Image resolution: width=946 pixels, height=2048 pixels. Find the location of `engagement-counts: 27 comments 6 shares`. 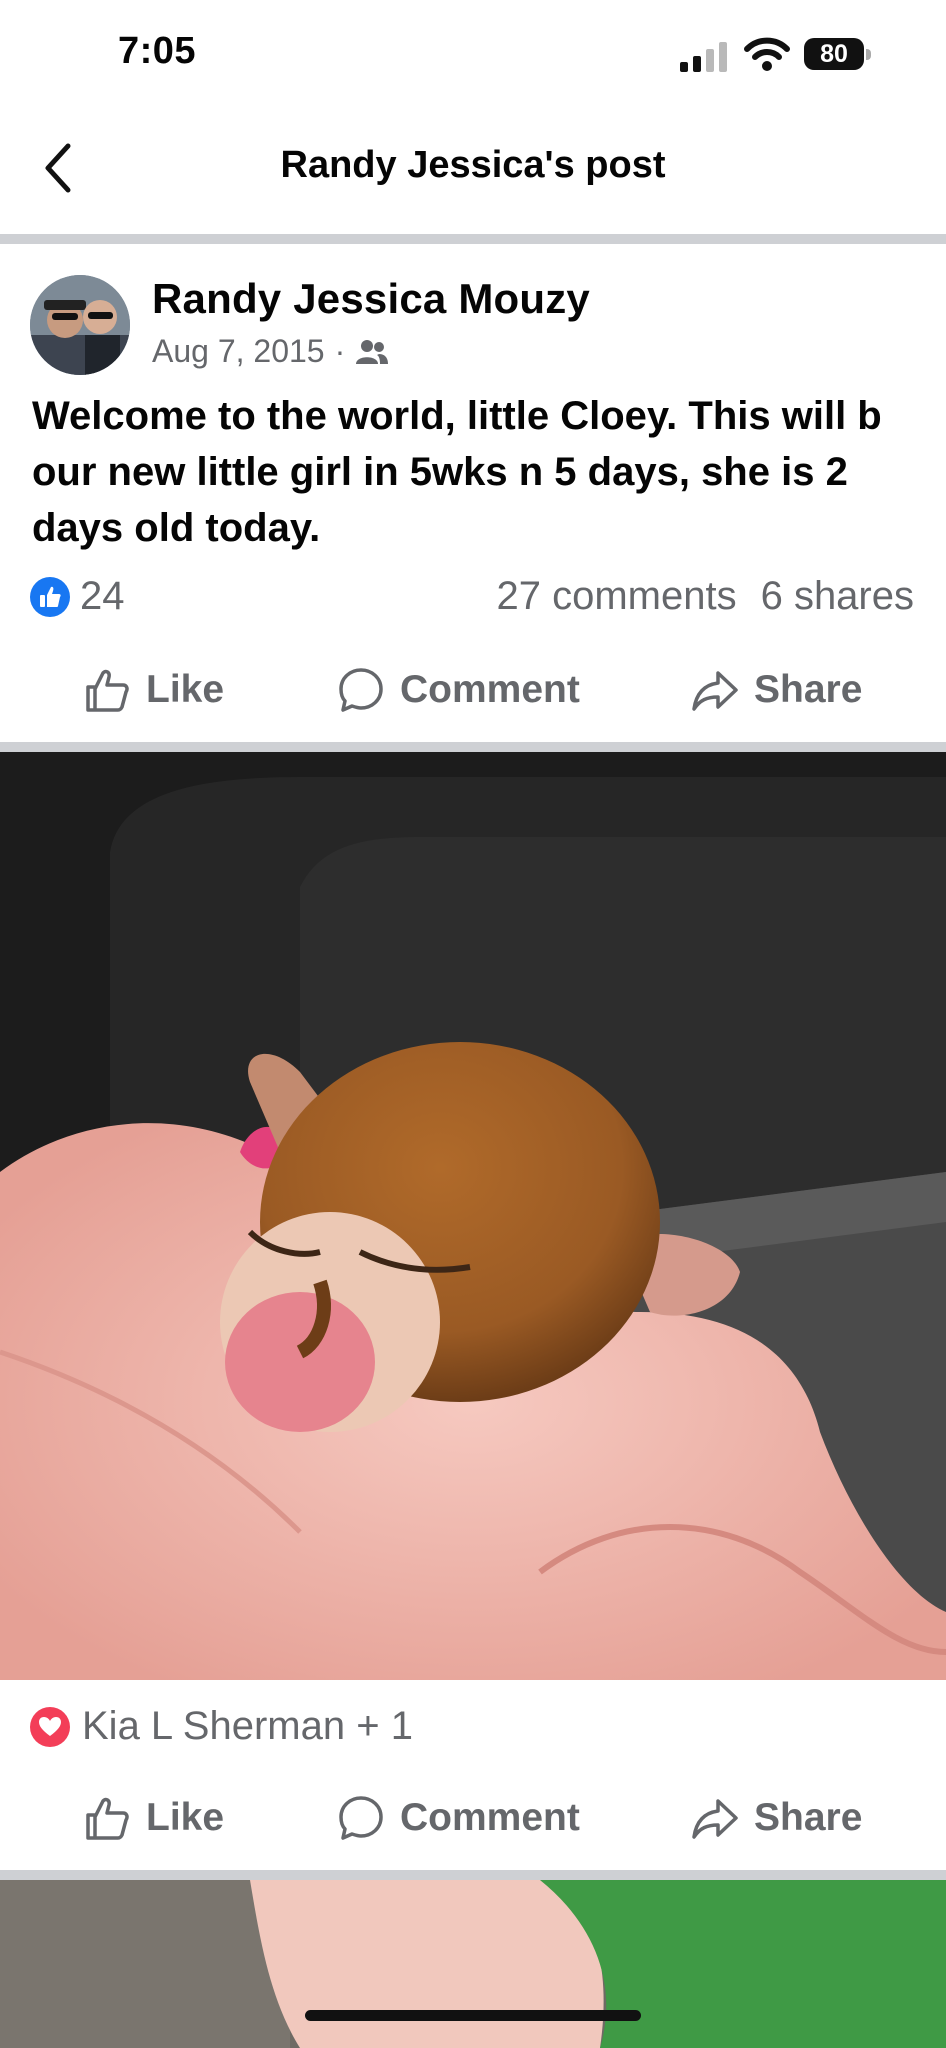

engagement-counts: 27 comments 6 shares is located at coordinates (705, 596).